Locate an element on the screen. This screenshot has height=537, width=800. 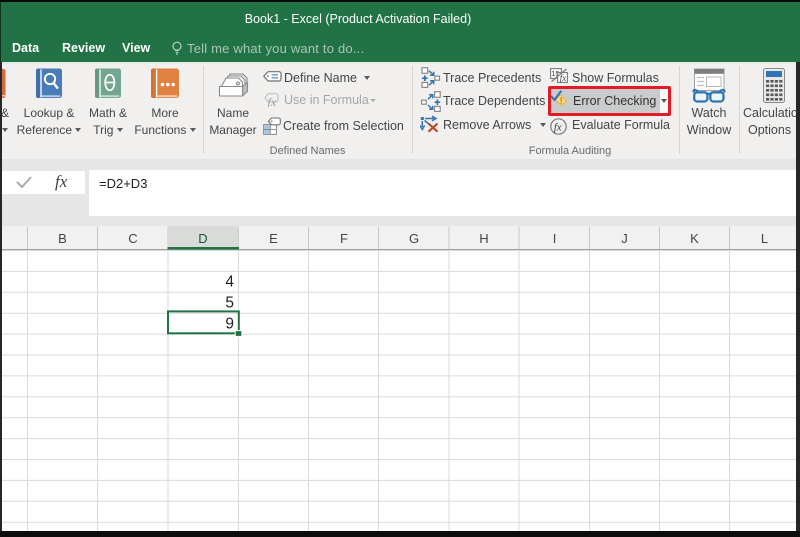
svg-text: E is located at coordinates (273, 238).